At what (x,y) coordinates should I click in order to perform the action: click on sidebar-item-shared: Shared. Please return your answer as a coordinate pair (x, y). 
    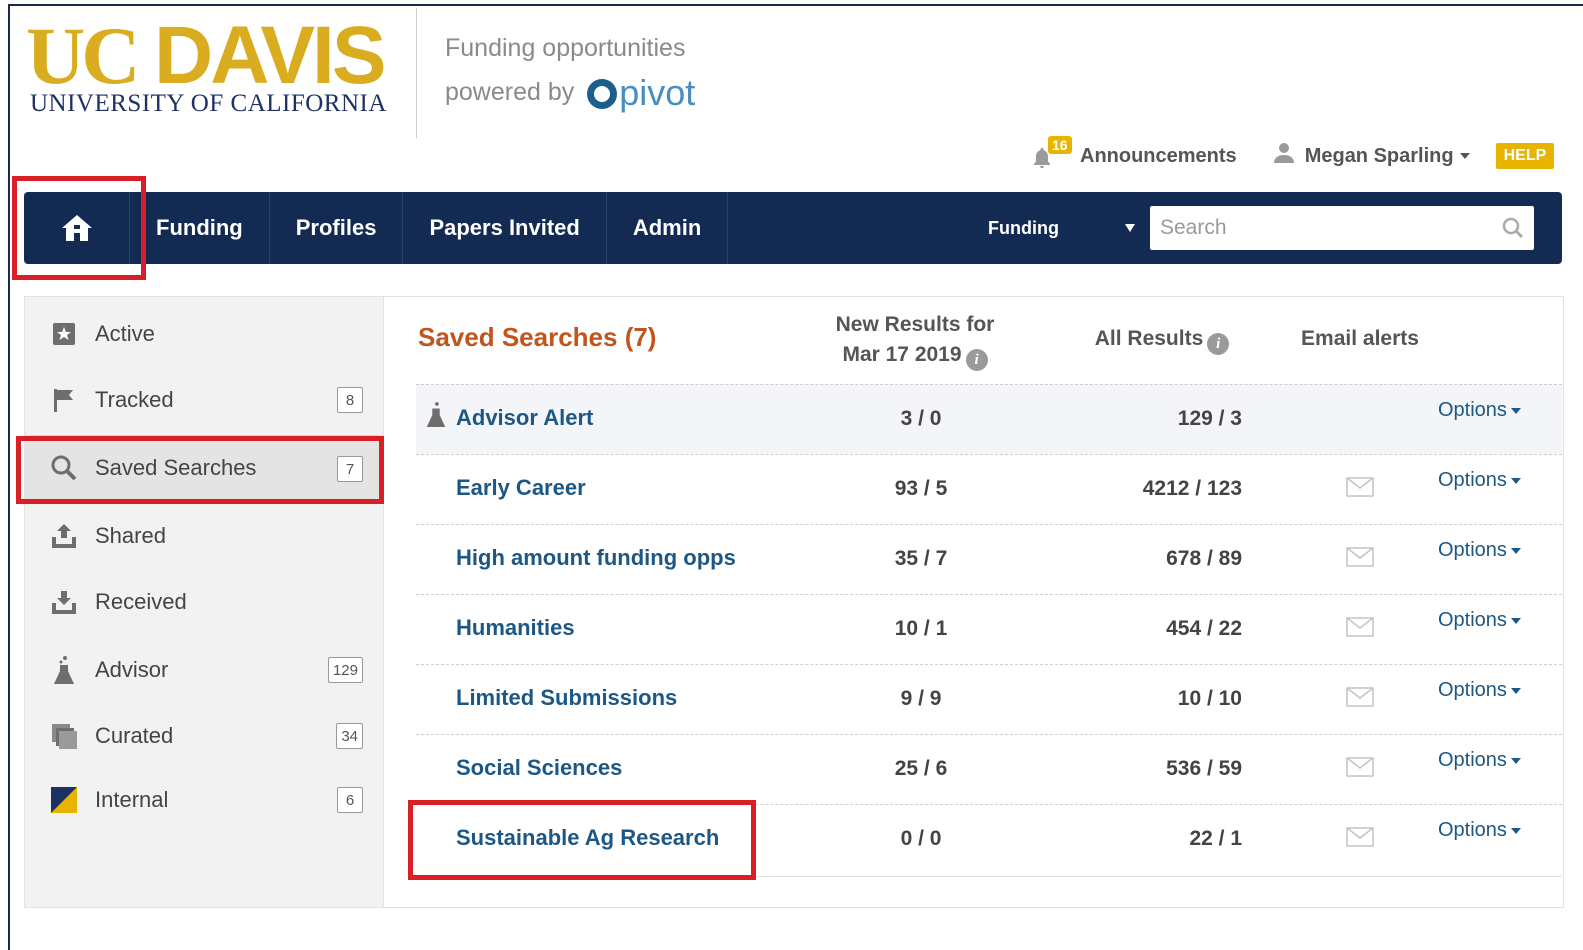
    Looking at the image, I should click on (204, 536).